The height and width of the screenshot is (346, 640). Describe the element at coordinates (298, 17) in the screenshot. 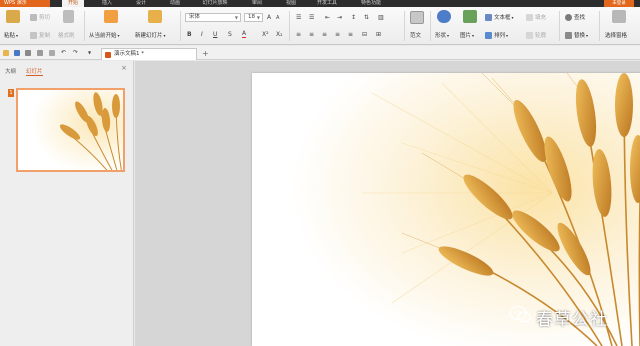

I see `bullets-icon: ☰` at that location.